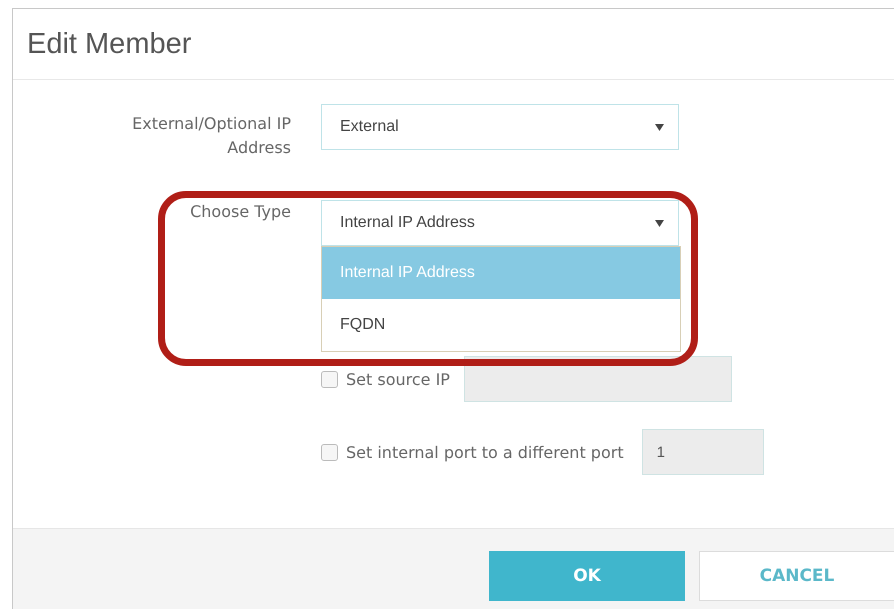 The image size is (894, 609). I want to click on address-select: External, so click(500, 127).